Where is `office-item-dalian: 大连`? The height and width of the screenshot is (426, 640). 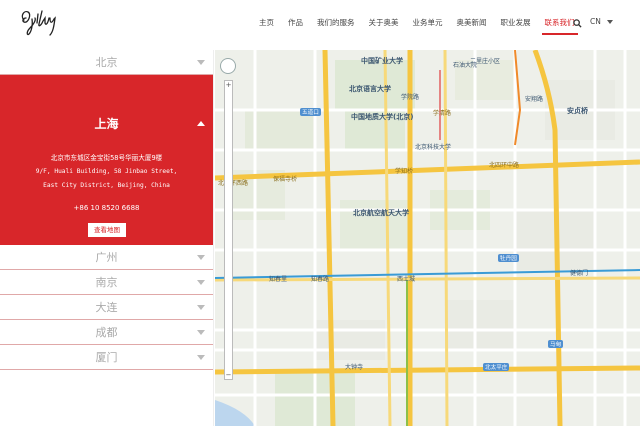 office-item-dalian: 大连 is located at coordinates (106, 307).